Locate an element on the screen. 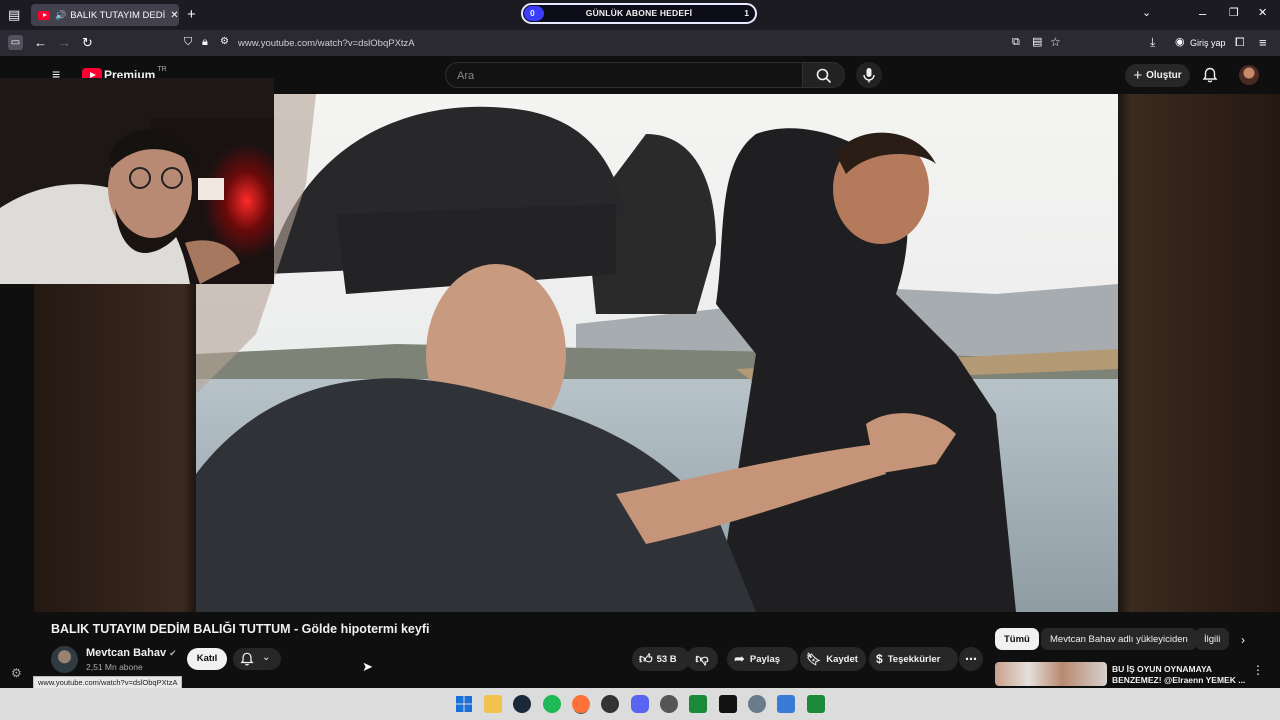 This screenshot has width=1280, height=720. share-button: ➦ Paylaş is located at coordinates (762, 659).